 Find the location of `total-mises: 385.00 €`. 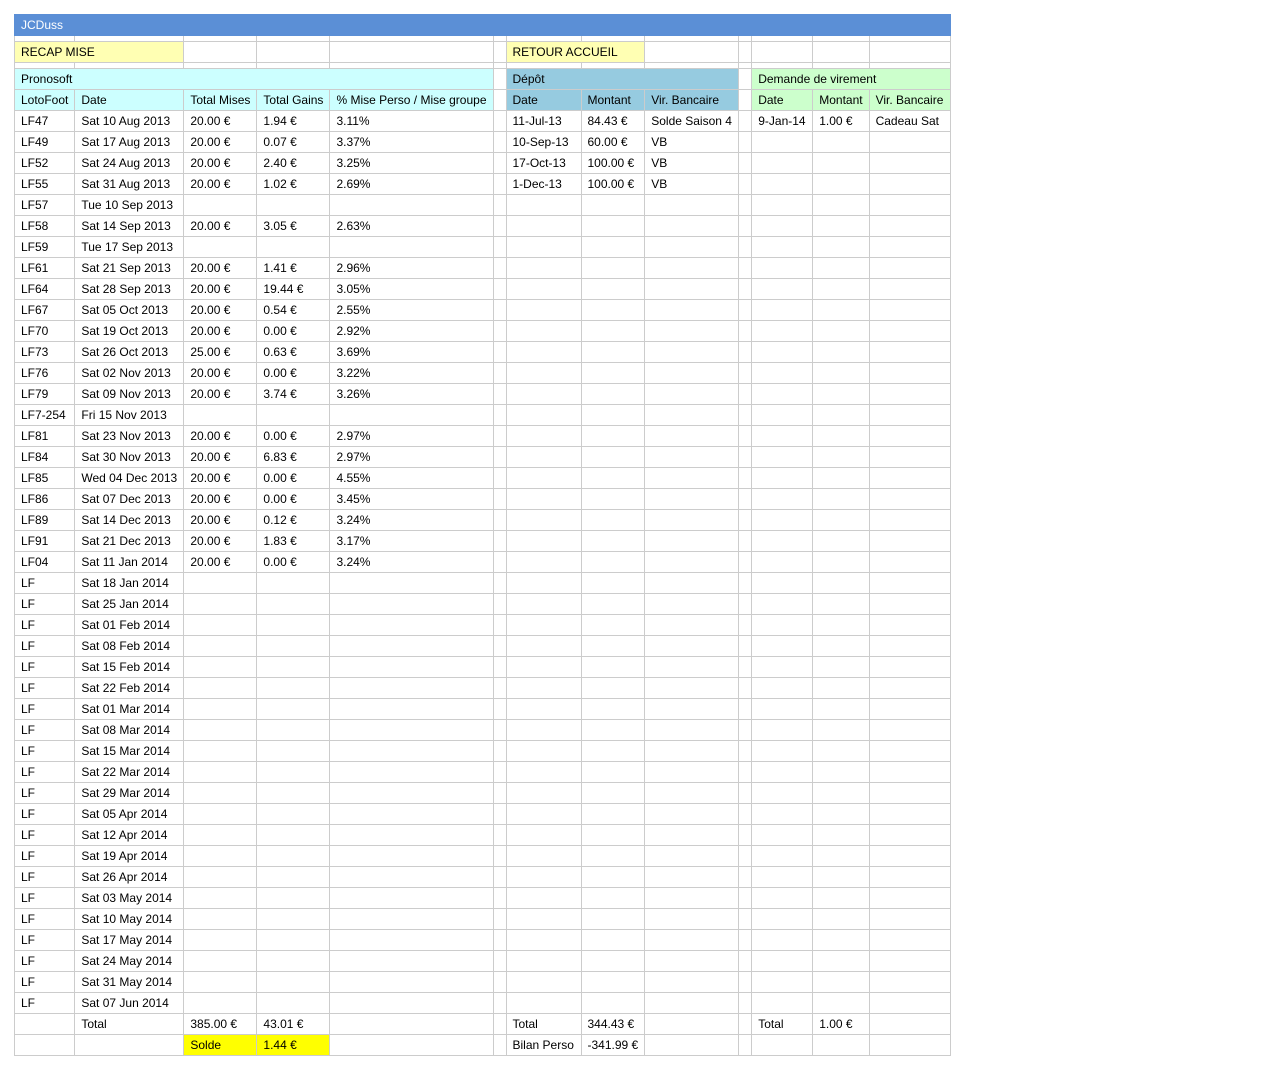

total-mises: 385.00 € is located at coordinates (220, 1024).